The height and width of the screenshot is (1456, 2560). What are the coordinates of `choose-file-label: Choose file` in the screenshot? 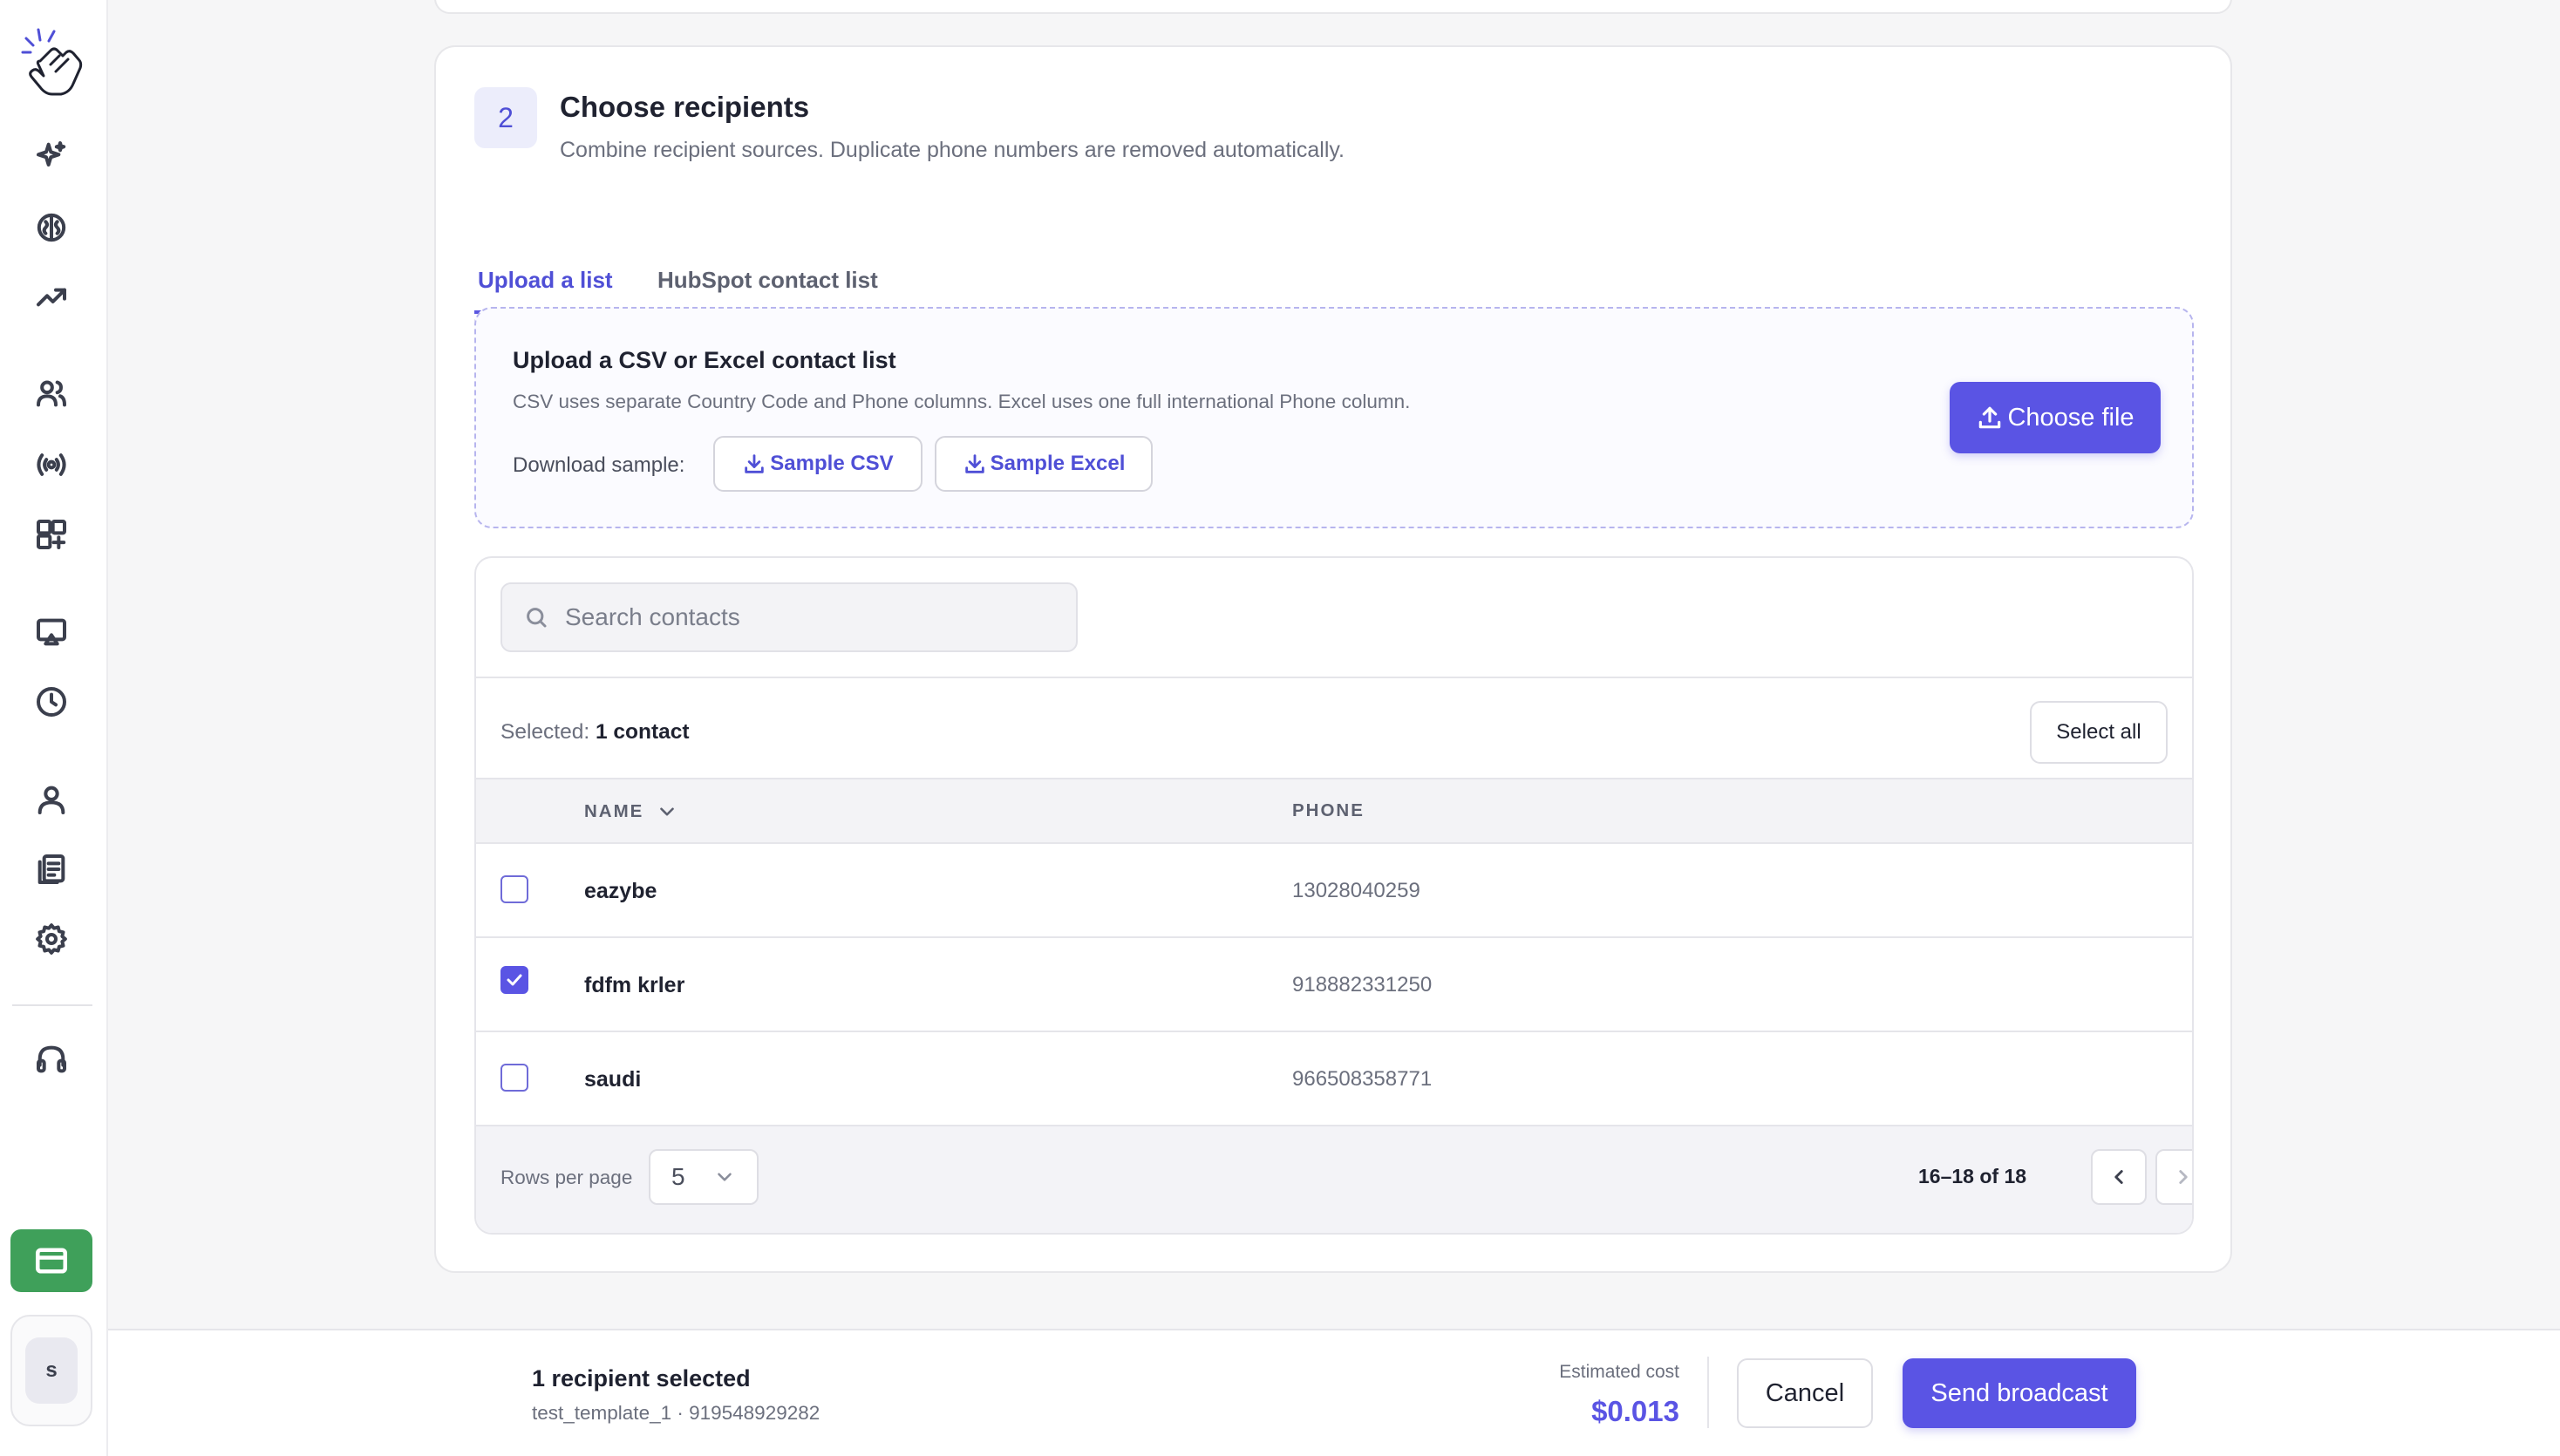 It's located at (2070, 417).